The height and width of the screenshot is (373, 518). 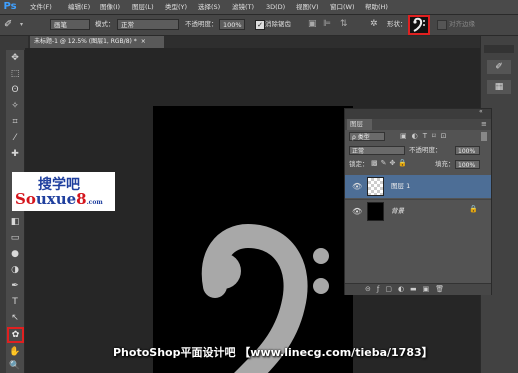 What do you see at coordinates (375, 24) in the screenshot?
I see `gear-icon: ✲` at bounding box center [375, 24].